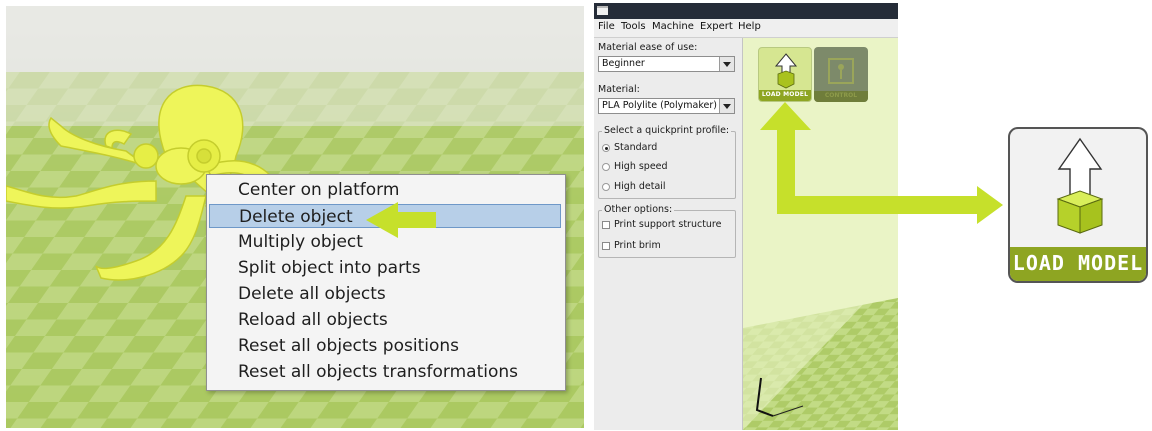 This screenshot has width=1152, height=431. Describe the element at coordinates (638, 209) in the screenshot. I see `other-options-title: Other options:` at that location.